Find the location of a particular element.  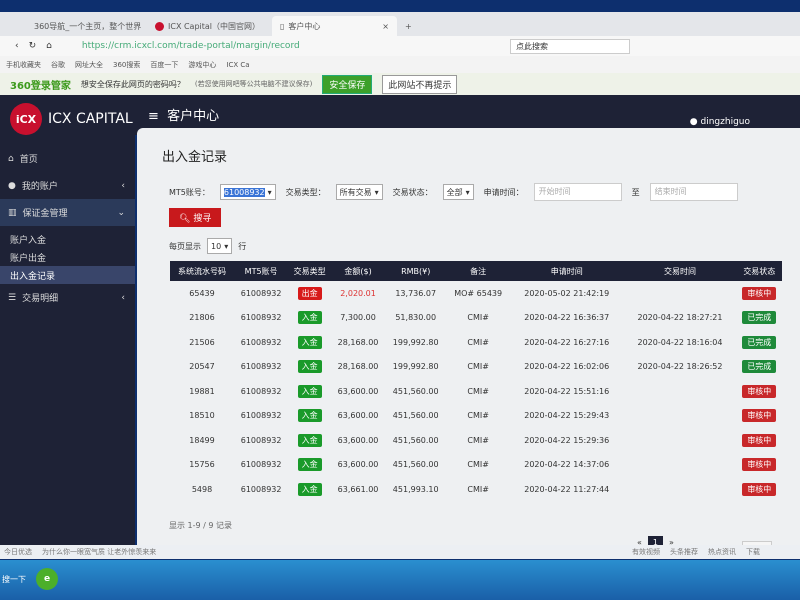

table-cell: 2020-04-22 18:26:52 is located at coordinates (679, 367).